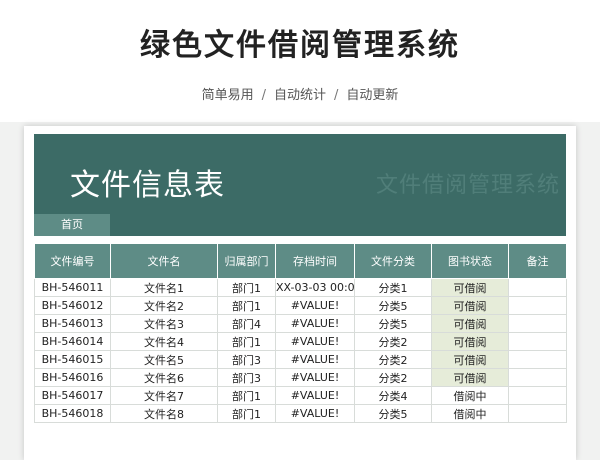 Image resolution: width=600 pixels, height=460 pixels. I want to click on cell-file-id: BH-546016, so click(72, 377).